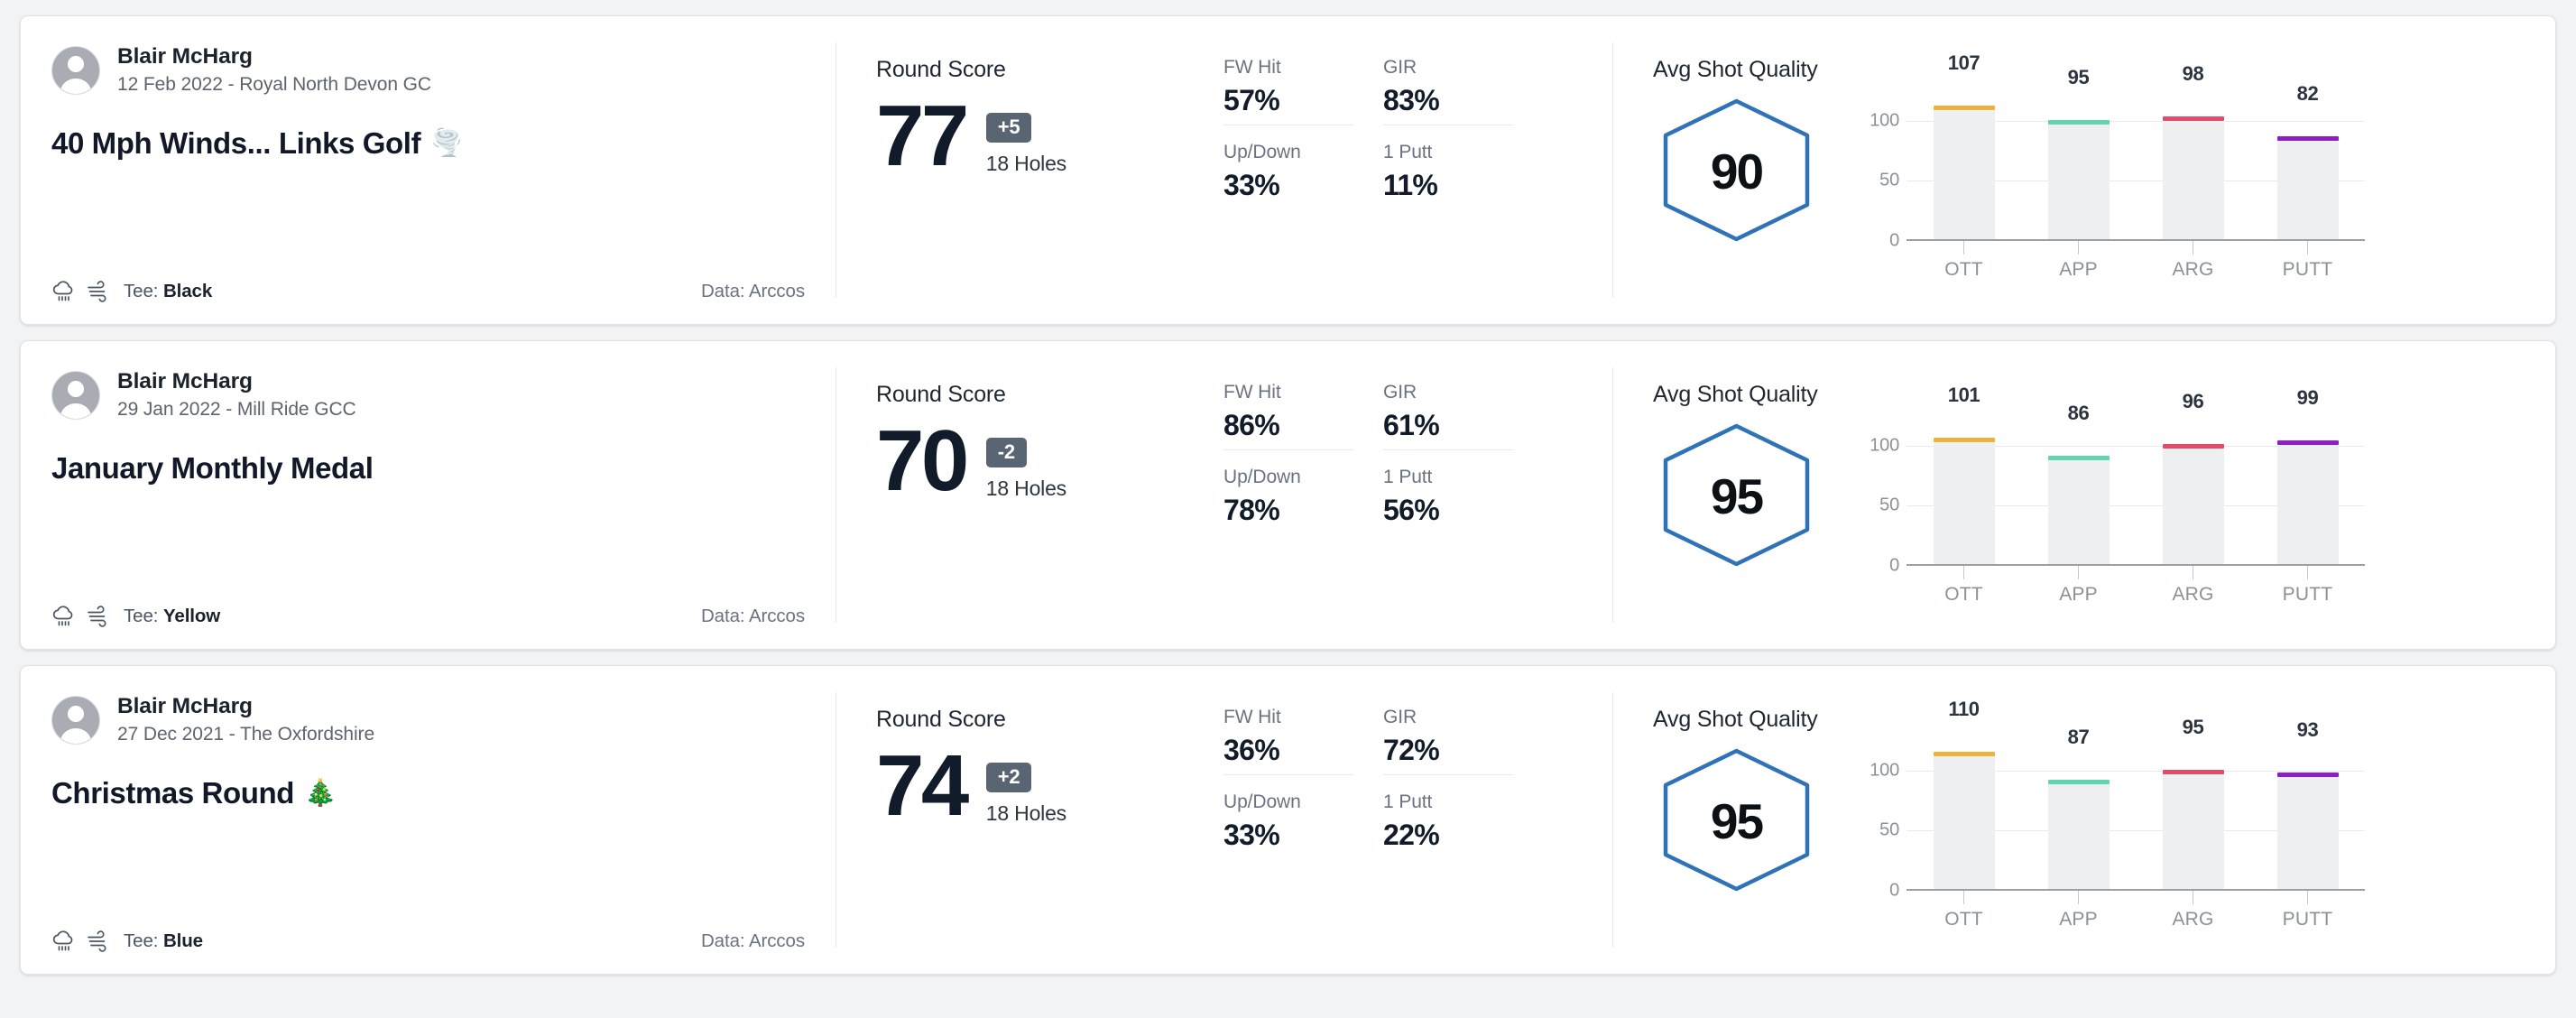  What do you see at coordinates (1411, 750) in the screenshot?
I see `stat-gir-value: 72%` at bounding box center [1411, 750].